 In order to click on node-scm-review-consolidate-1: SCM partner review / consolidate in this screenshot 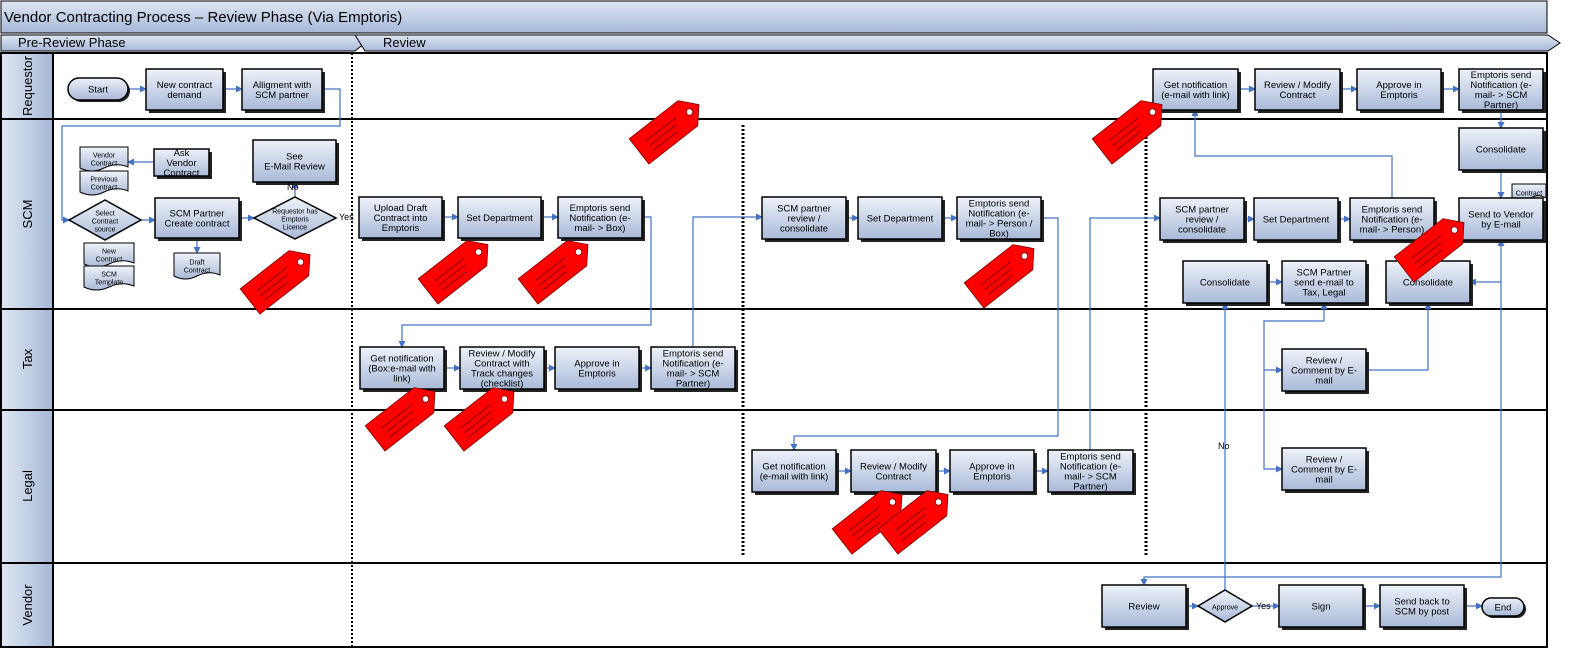, I will do `click(805, 219)`.